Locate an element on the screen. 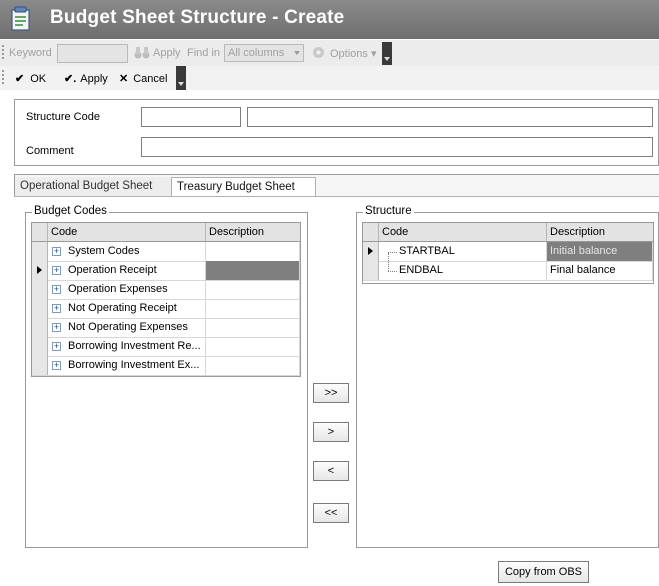 This screenshot has width=659, height=586. code-cell: ENDBAL is located at coordinates (471, 270).